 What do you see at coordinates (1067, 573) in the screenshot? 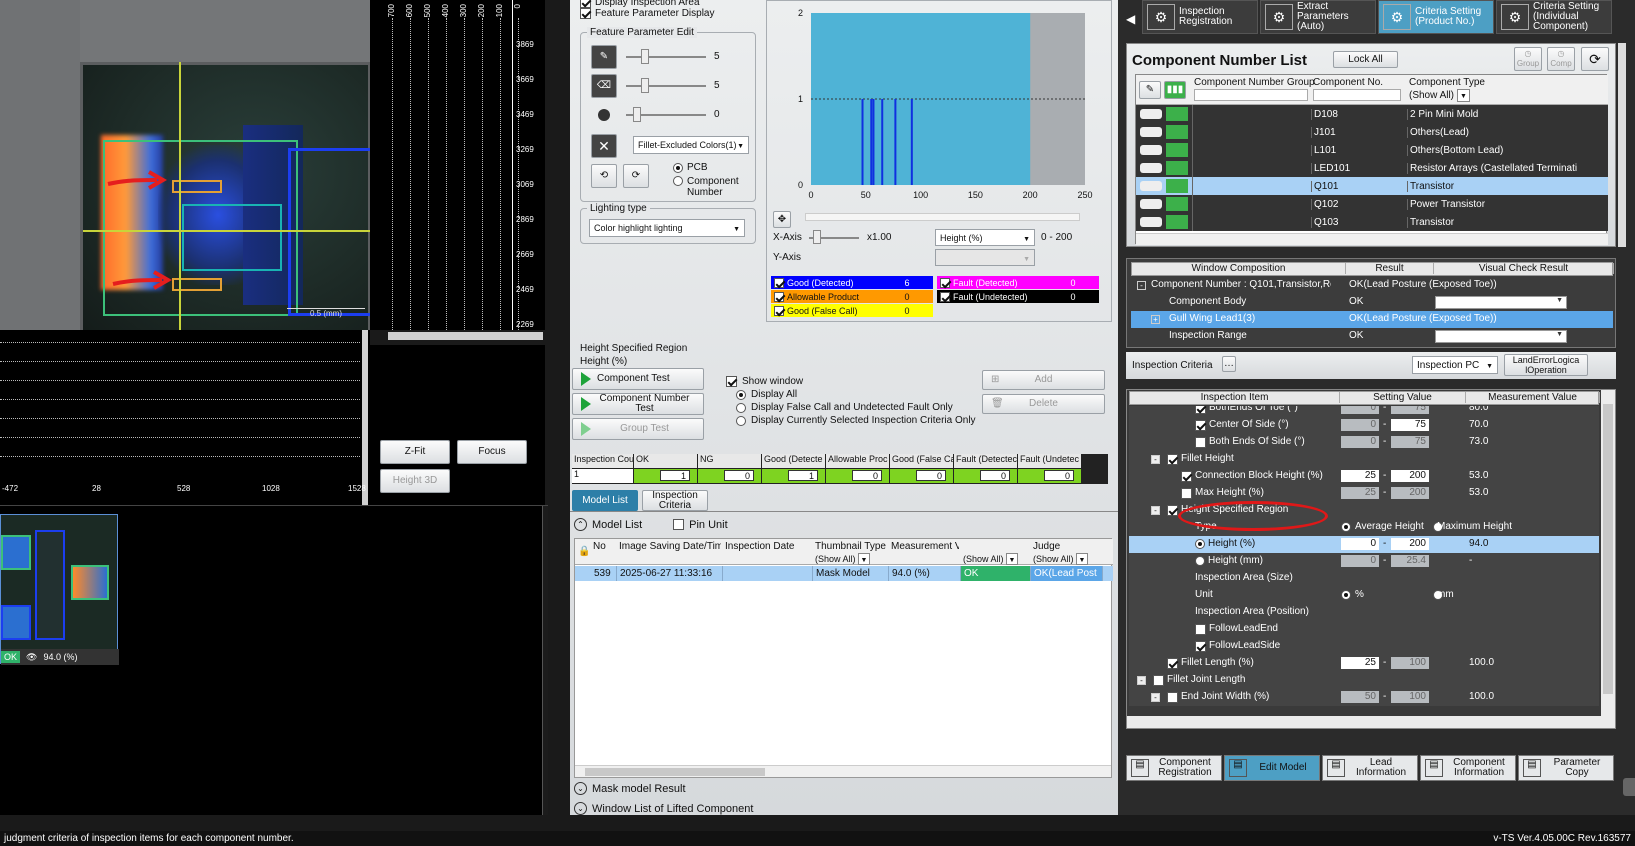
I see `model-cell: OK(Lead Post` at bounding box center [1067, 573].